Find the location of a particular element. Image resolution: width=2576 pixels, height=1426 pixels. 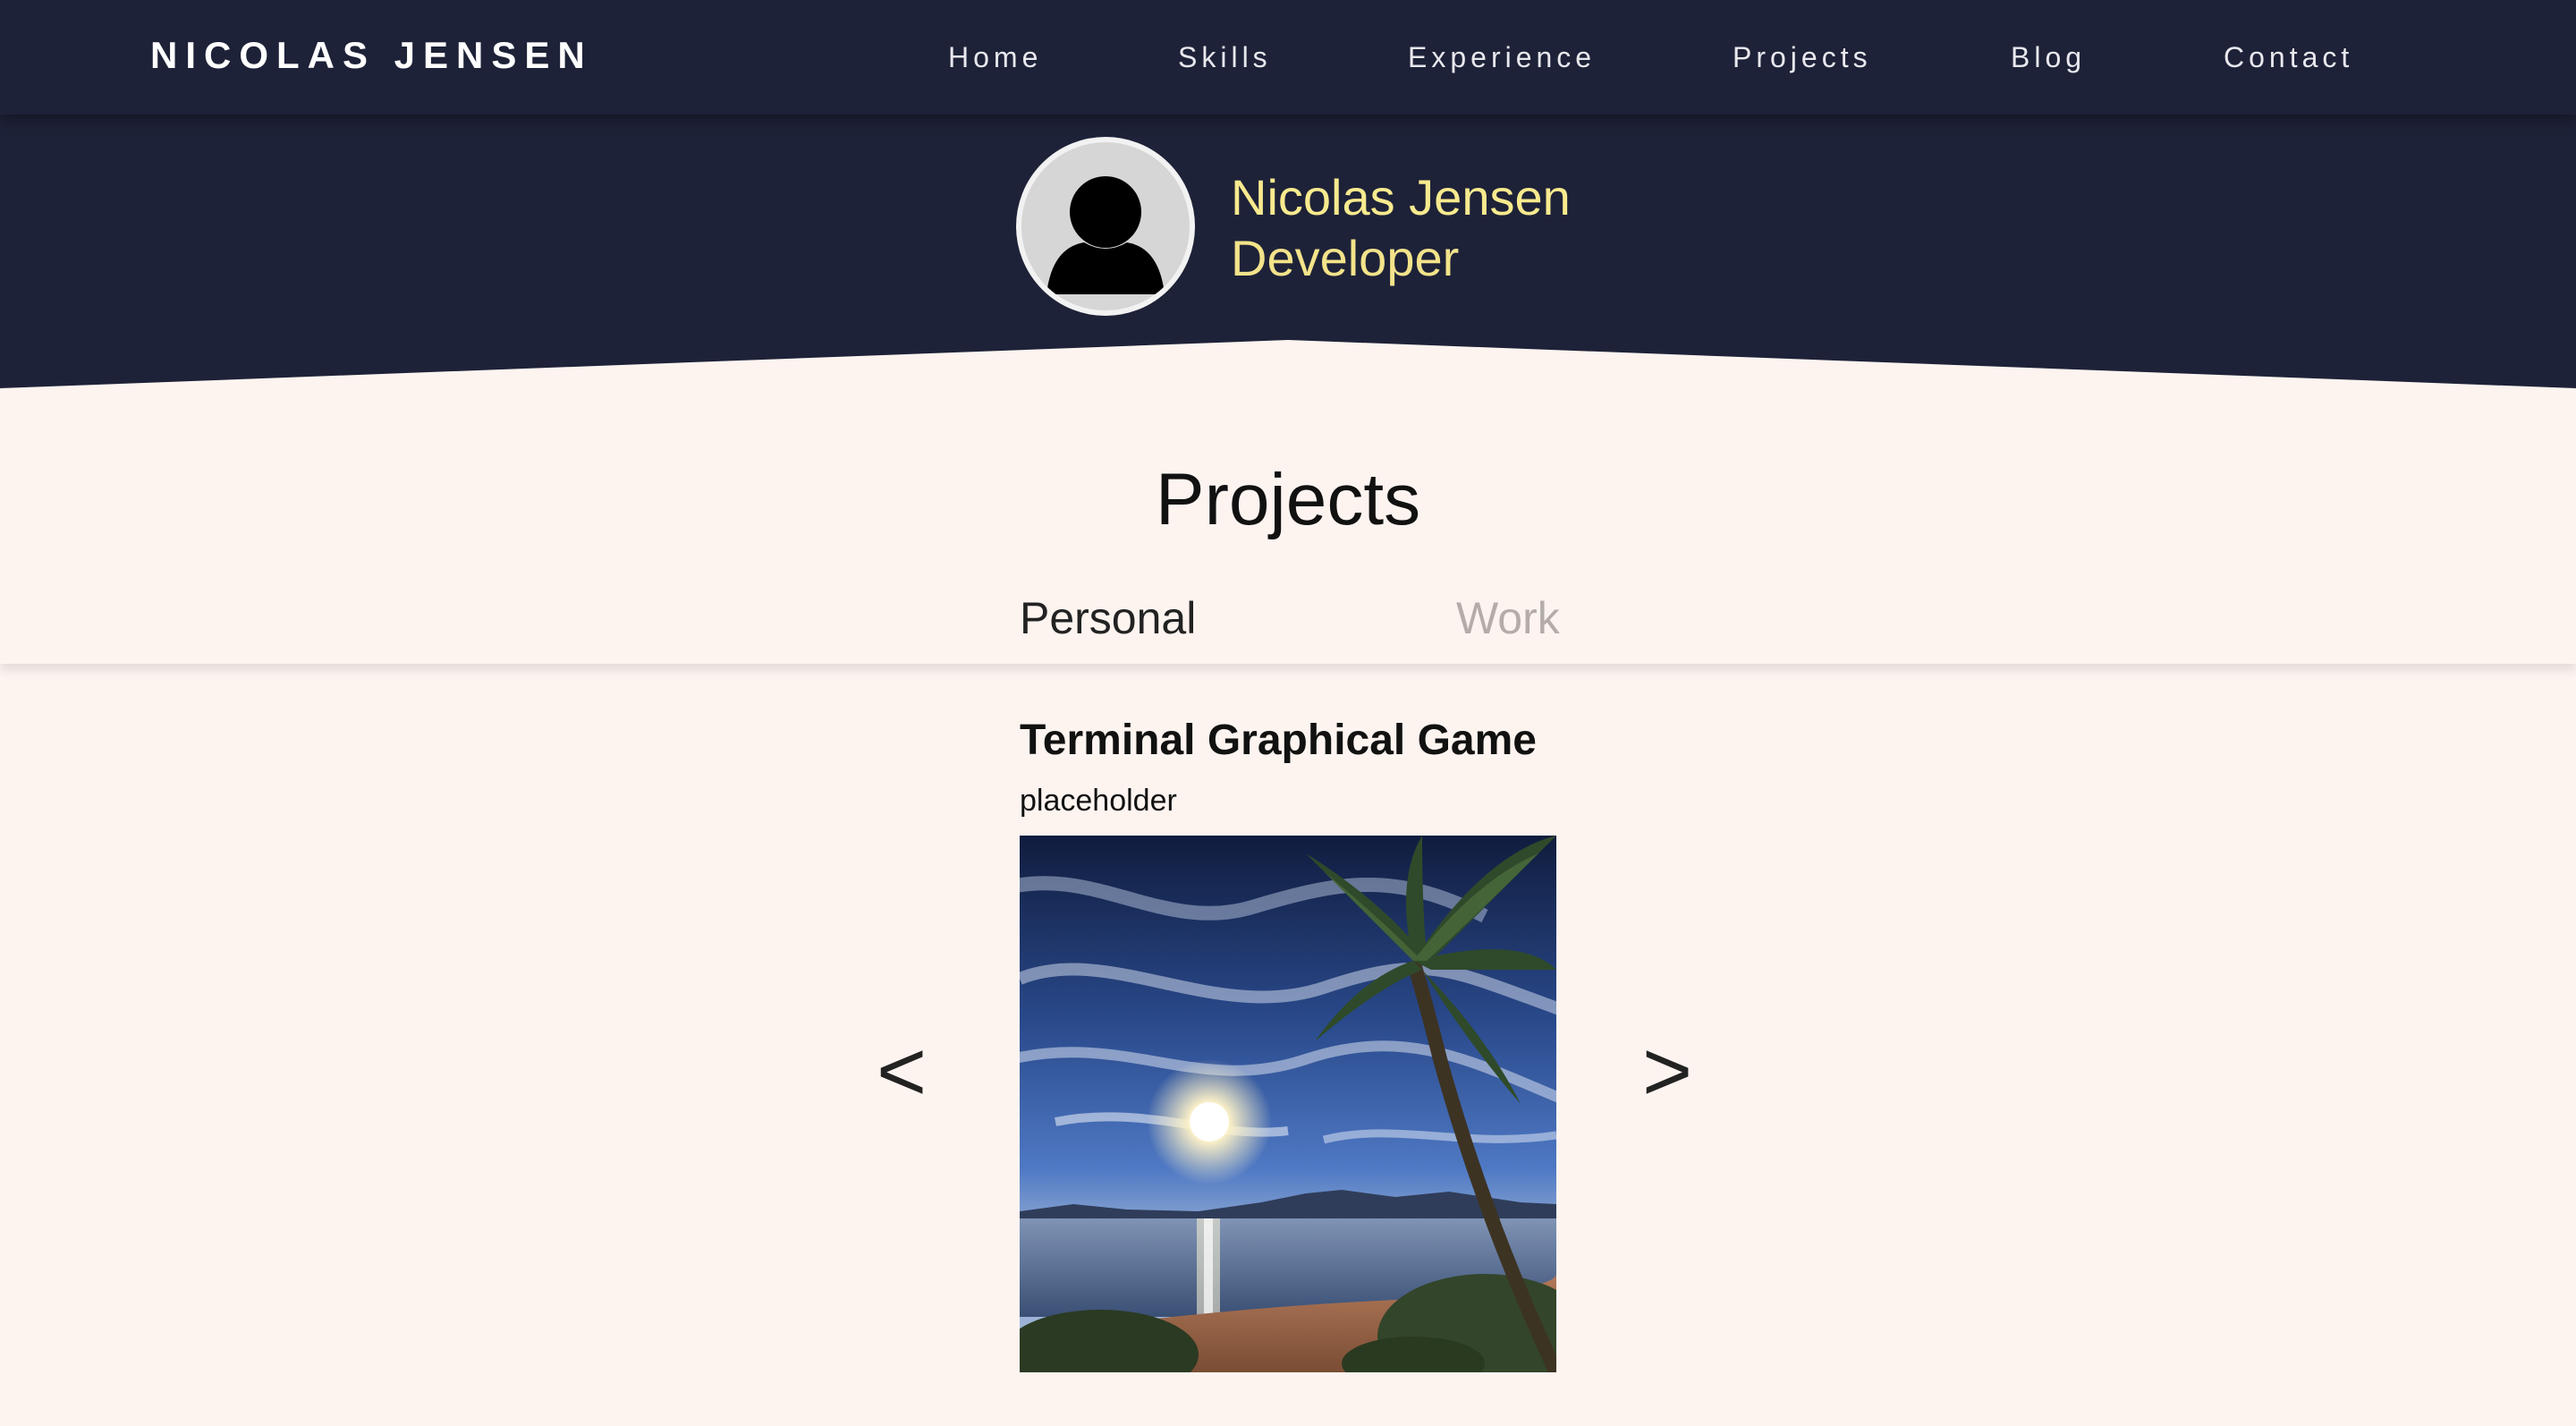

profile-name: Nicolas Jensen is located at coordinates (1401, 197).